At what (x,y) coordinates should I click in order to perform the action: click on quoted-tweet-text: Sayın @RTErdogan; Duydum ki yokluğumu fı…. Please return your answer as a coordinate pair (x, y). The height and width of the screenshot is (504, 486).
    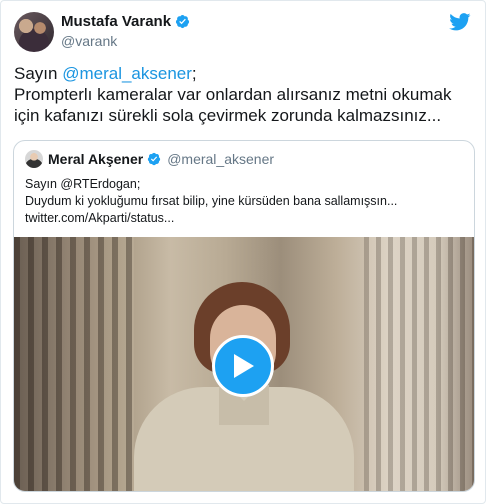
    Looking at the image, I should click on (245, 201).